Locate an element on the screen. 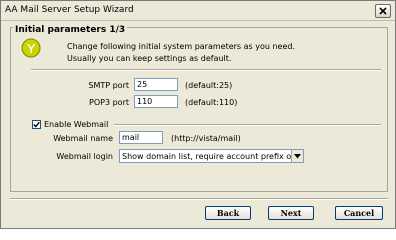 The width and height of the screenshot is (396, 240). smtp-port-input: 25 is located at coordinates (156, 84).